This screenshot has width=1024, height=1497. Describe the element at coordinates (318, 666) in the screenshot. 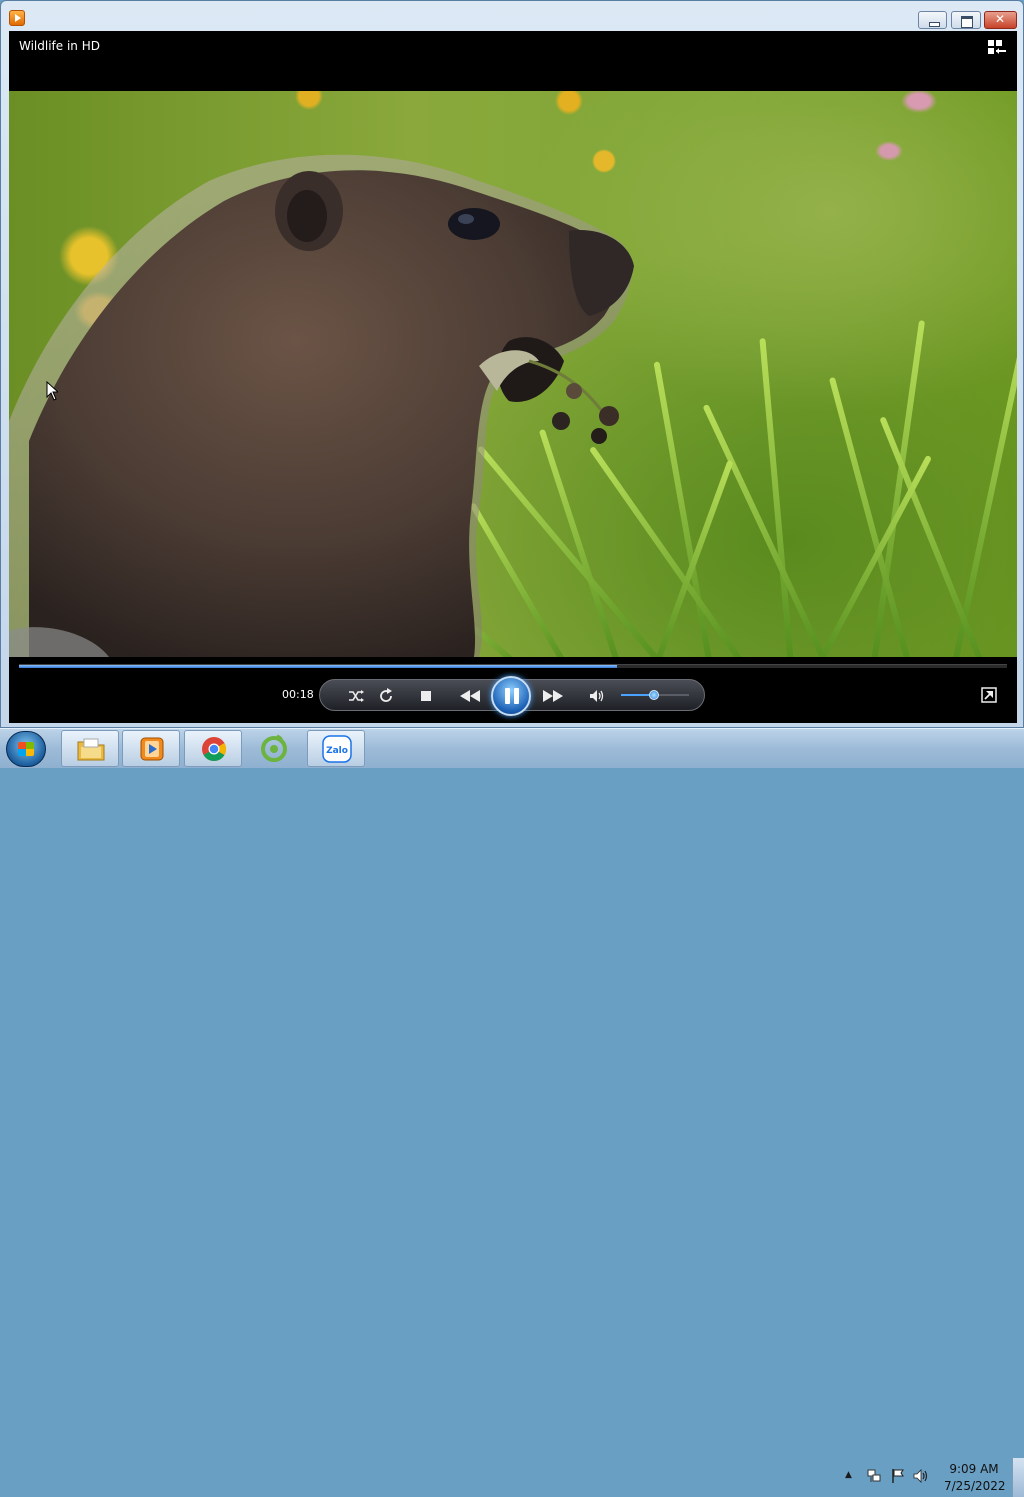

I see `seek-bar-fill` at that location.